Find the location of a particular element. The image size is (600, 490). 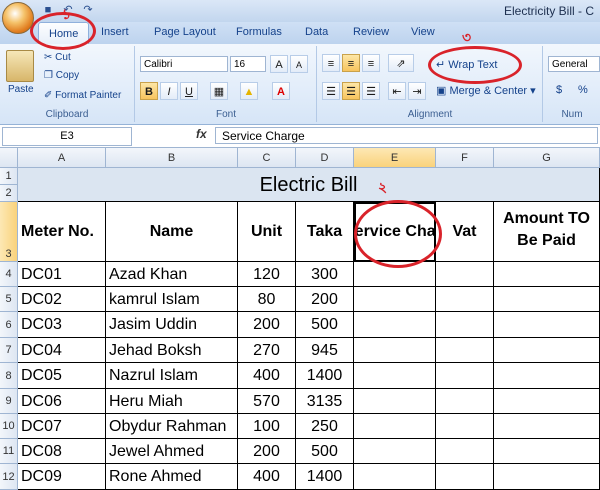

table-cell: 570 is located at coordinates (267, 401).